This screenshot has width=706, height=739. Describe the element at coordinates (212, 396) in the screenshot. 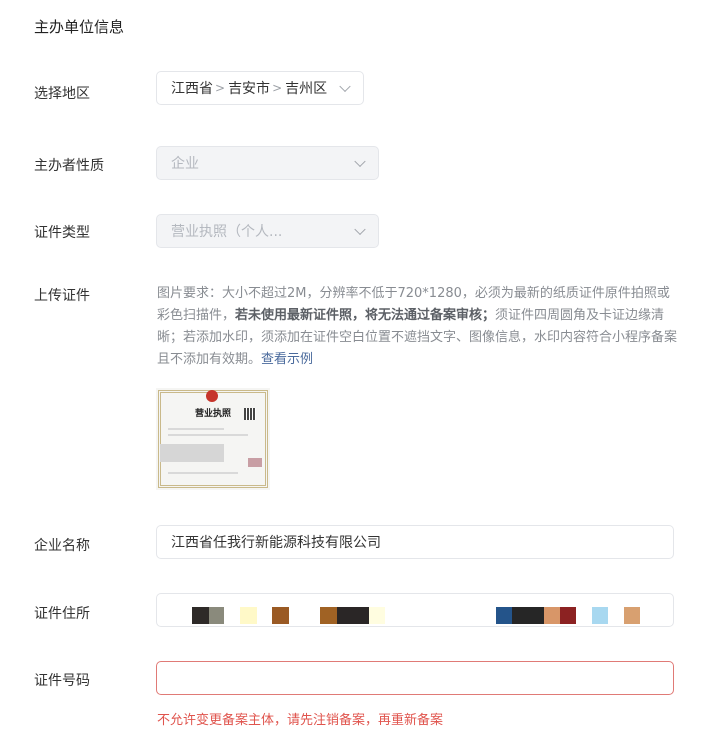

I see `national-emblem-icon` at that location.